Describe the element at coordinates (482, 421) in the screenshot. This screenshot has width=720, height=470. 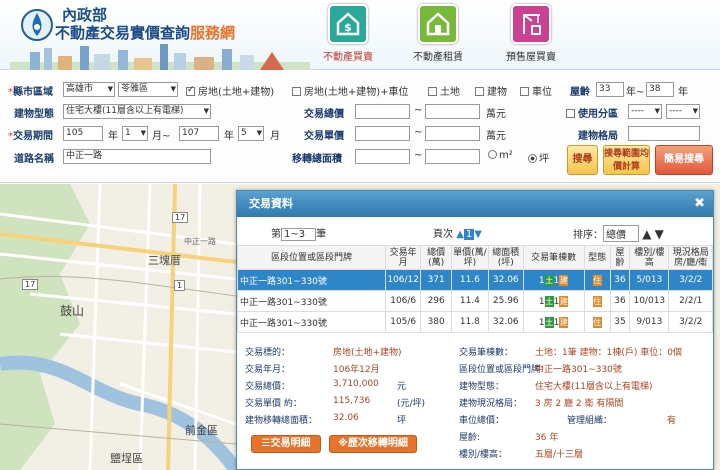
I see `detail-item: 車位總價：` at that location.